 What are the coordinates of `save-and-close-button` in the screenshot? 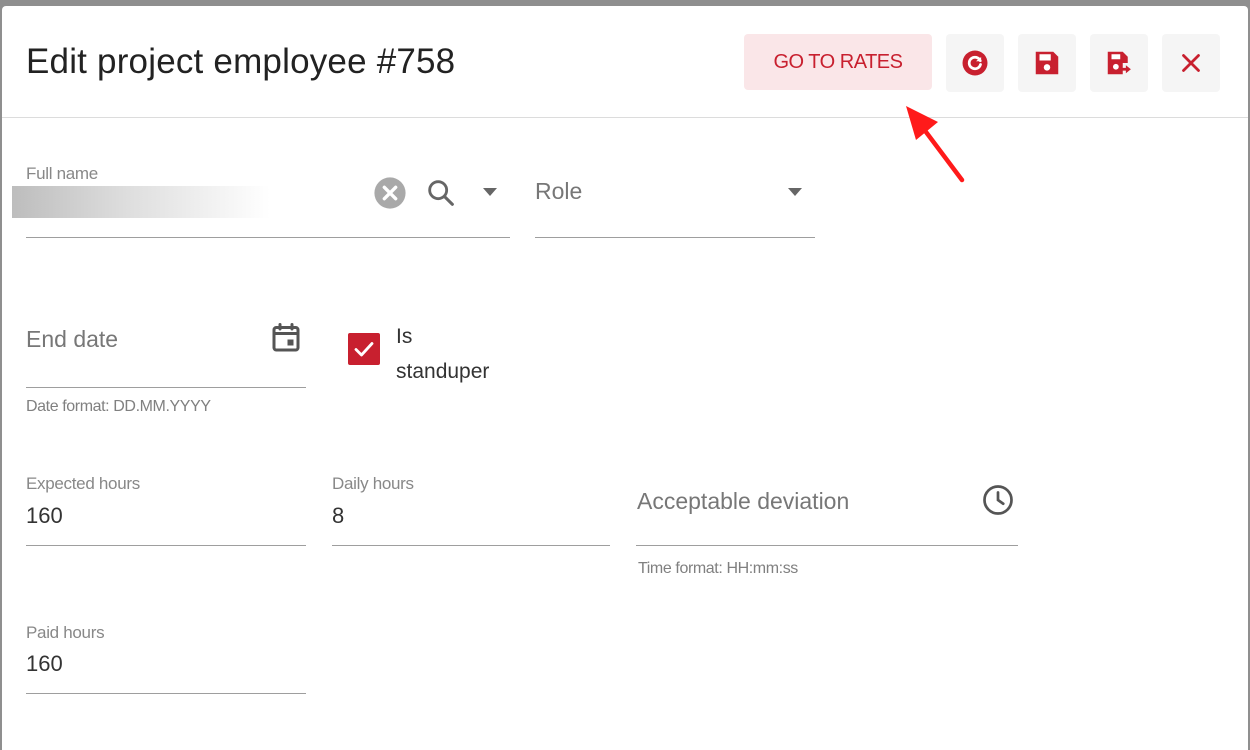 It's located at (1119, 63).